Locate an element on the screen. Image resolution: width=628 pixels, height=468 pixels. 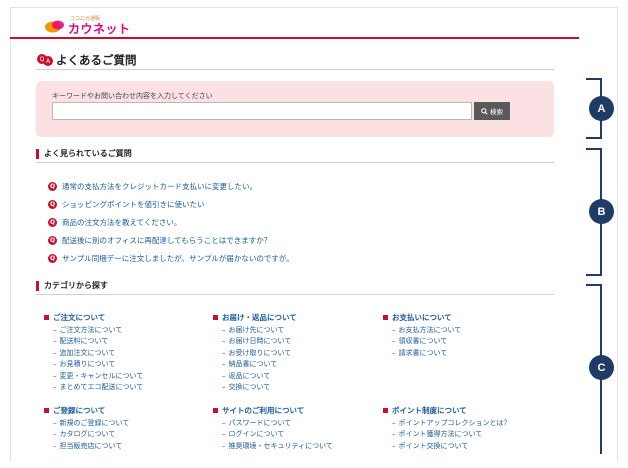
category-payment: お支払いについて – お支払方法について – 領収書について – 請求書について is located at coordinates (463, 334).